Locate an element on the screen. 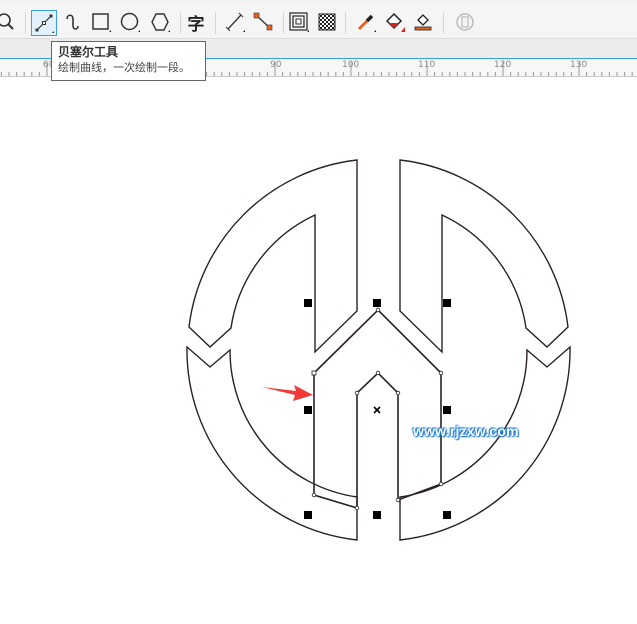  connector-tool is located at coordinates (235, 22).